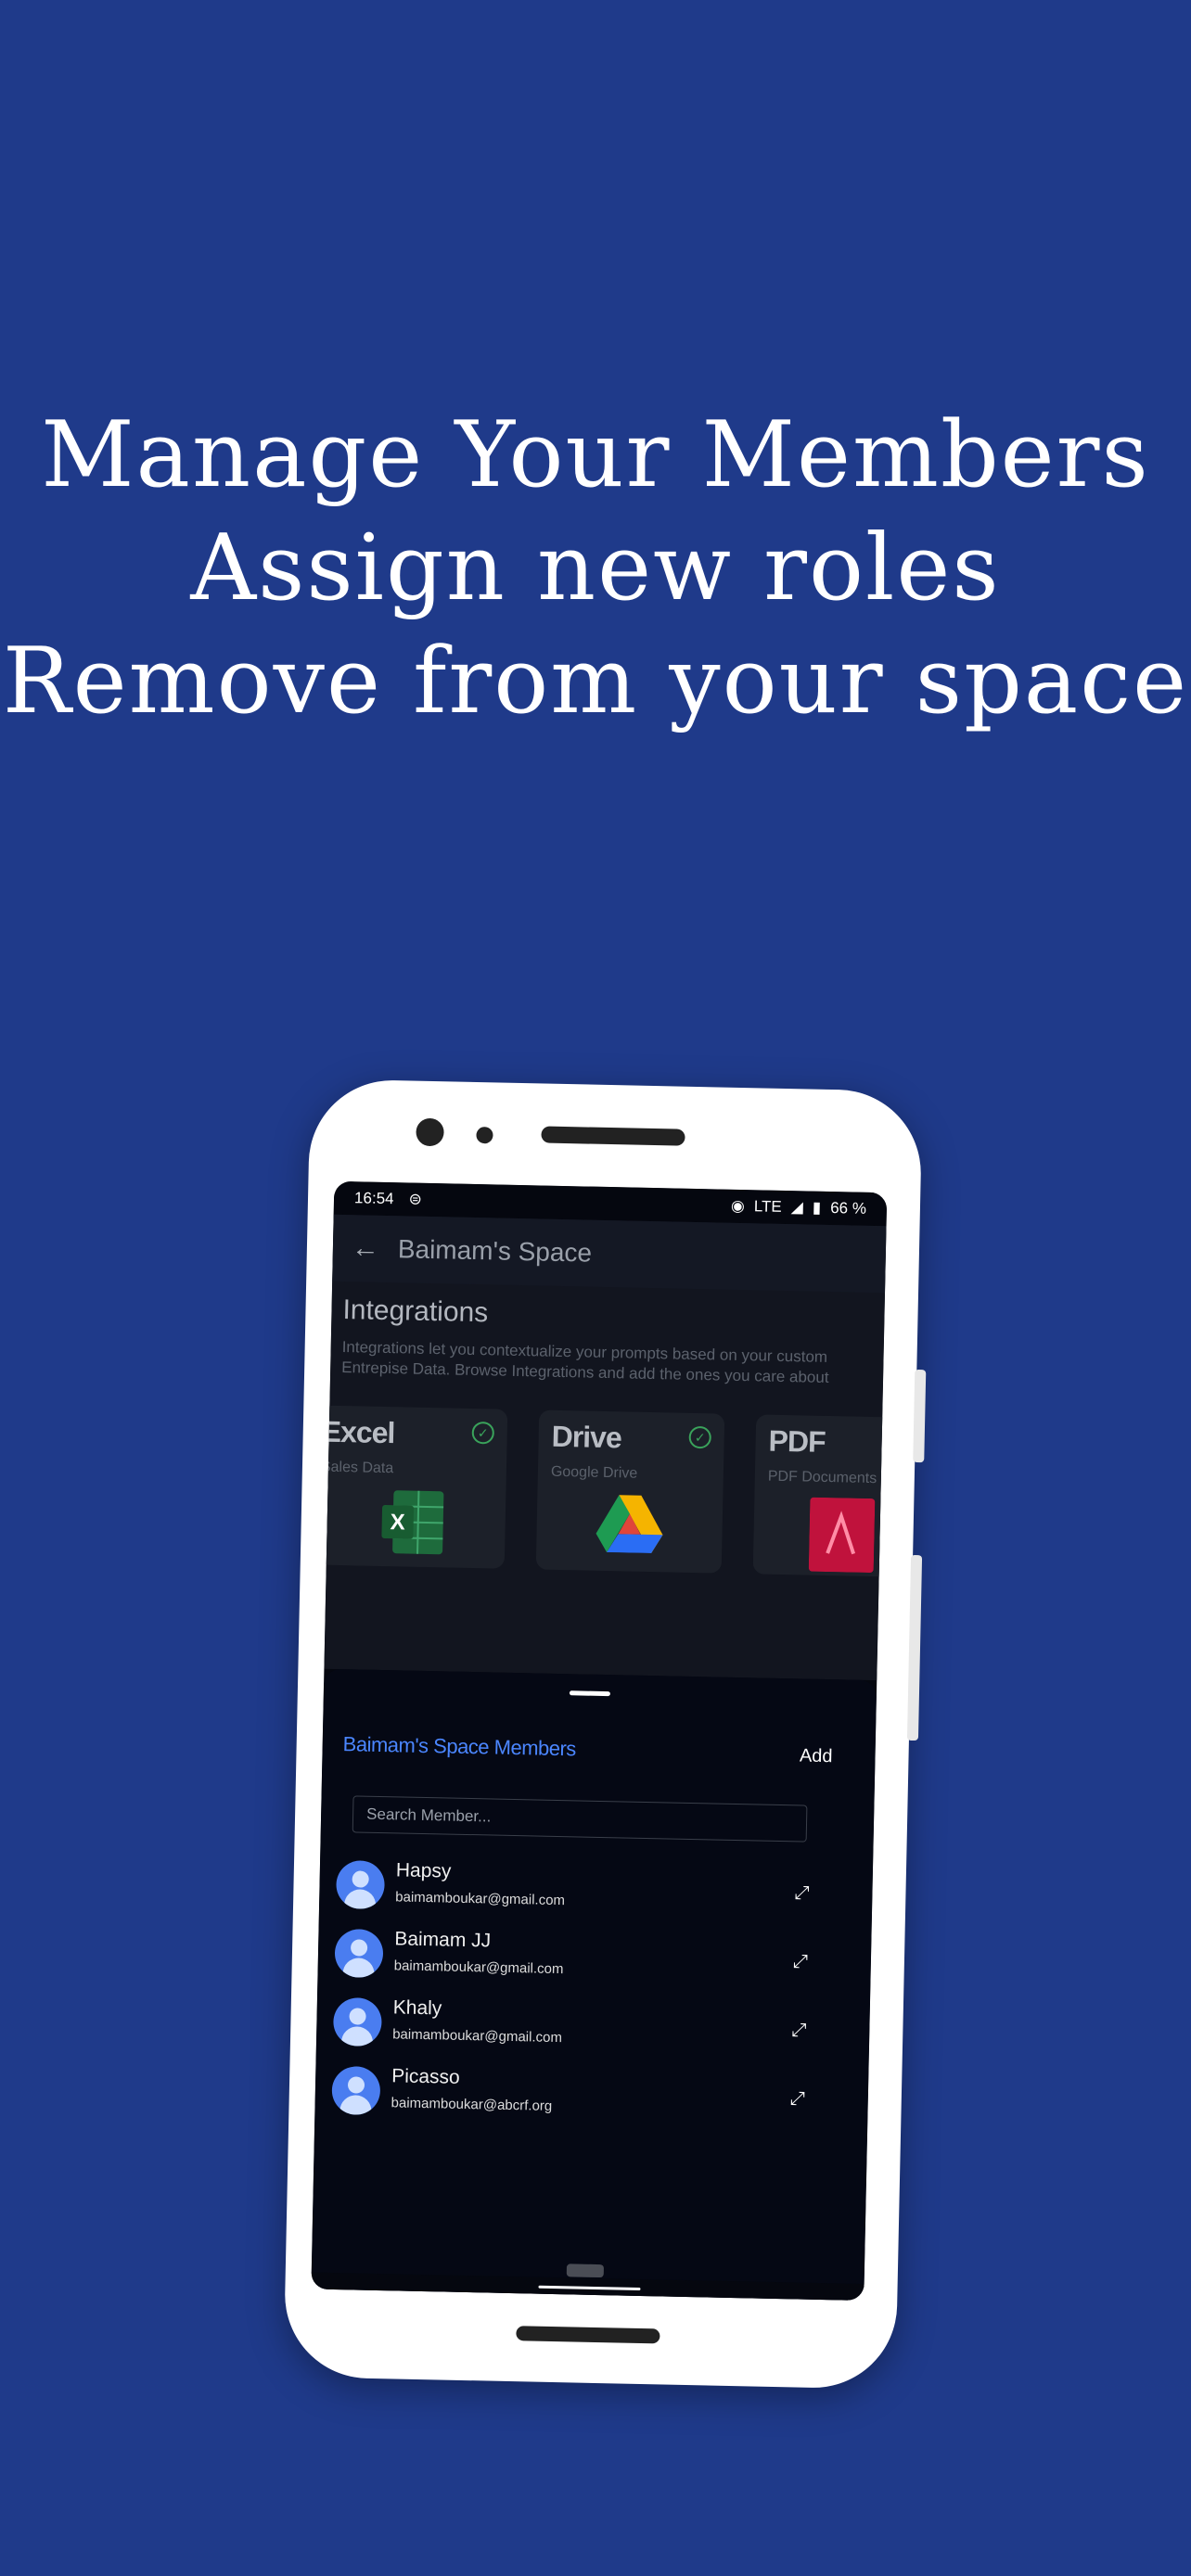 The image size is (1191, 2576). Describe the element at coordinates (357, 1468) in the screenshot. I see `card-subtitle: Sales Data` at that location.